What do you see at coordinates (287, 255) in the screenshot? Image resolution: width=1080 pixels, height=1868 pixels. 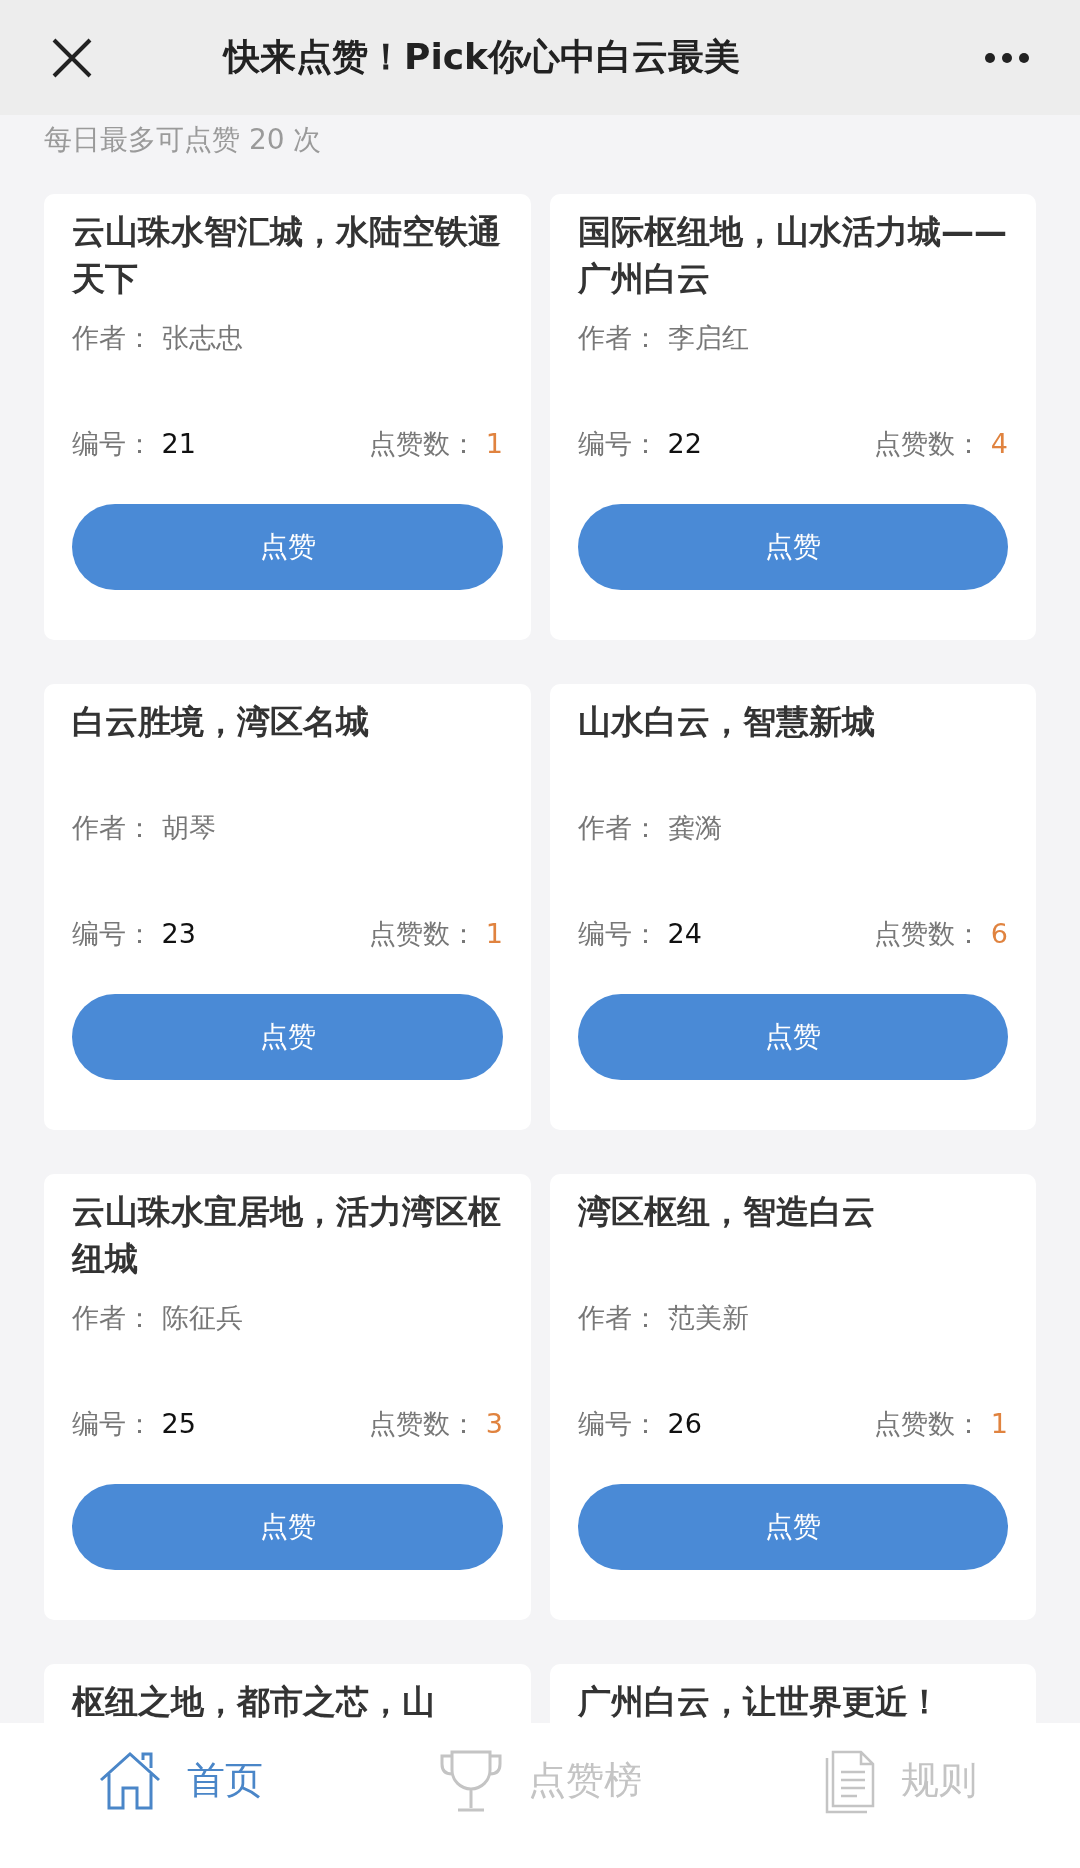 I see `entry-title: 云山珠水智汇城，水陆空铁通天下` at bounding box center [287, 255].